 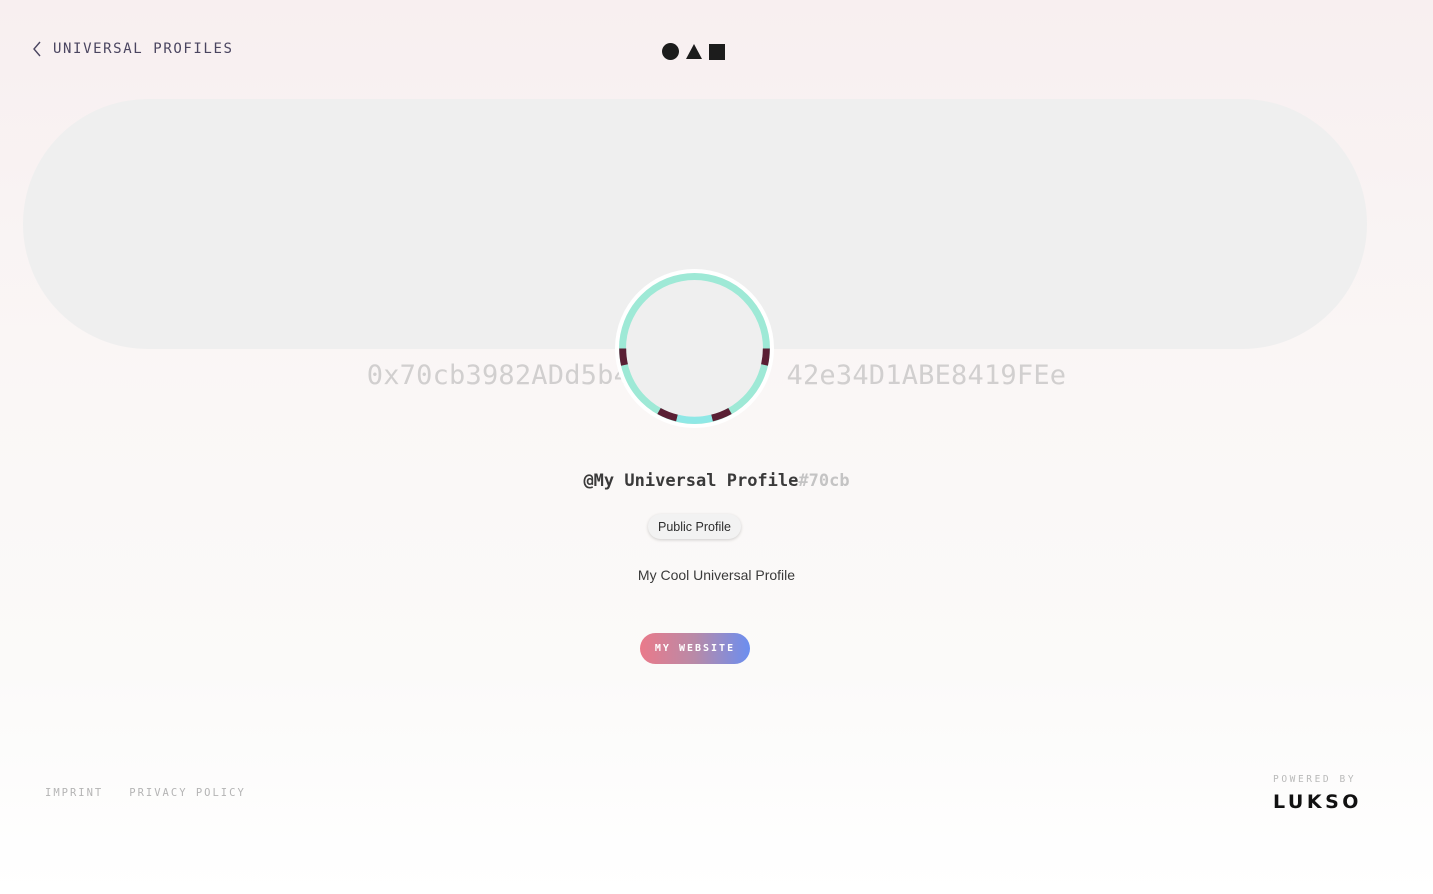 I want to click on handle-name: @My Universal Profile, so click(x=691, y=481).